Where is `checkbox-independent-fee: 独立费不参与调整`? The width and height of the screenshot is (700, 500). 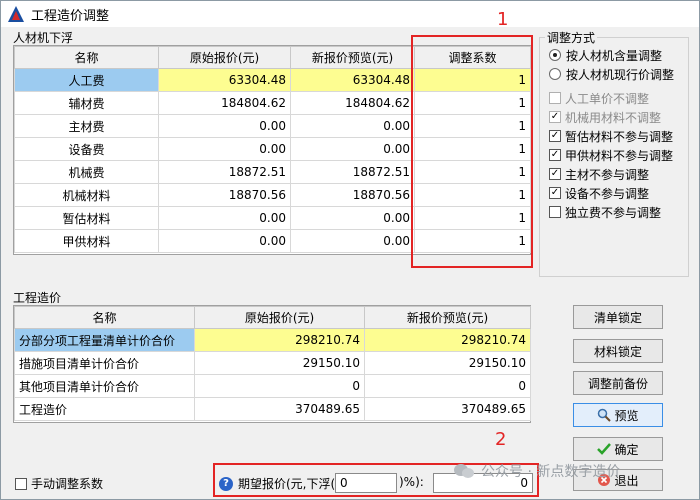
checkbox-independent-fee: 独立费不参与调整 is located at coordinates (605, 212).